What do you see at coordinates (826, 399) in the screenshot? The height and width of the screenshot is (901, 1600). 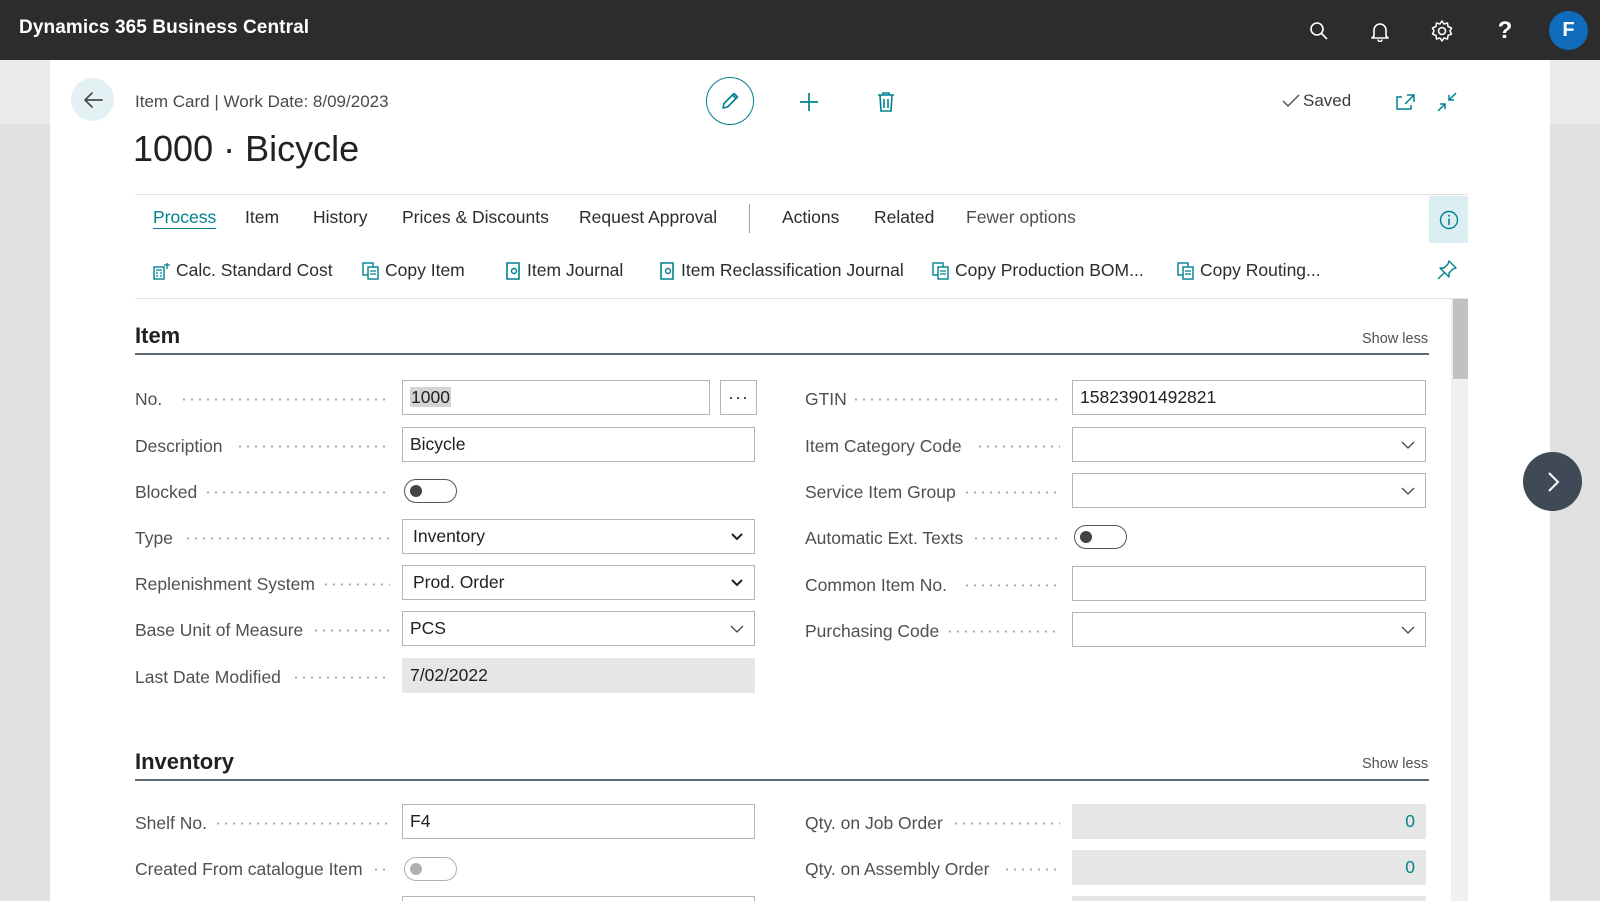 I see `gtin-label: GTIN` at bounding box center [826, 399].